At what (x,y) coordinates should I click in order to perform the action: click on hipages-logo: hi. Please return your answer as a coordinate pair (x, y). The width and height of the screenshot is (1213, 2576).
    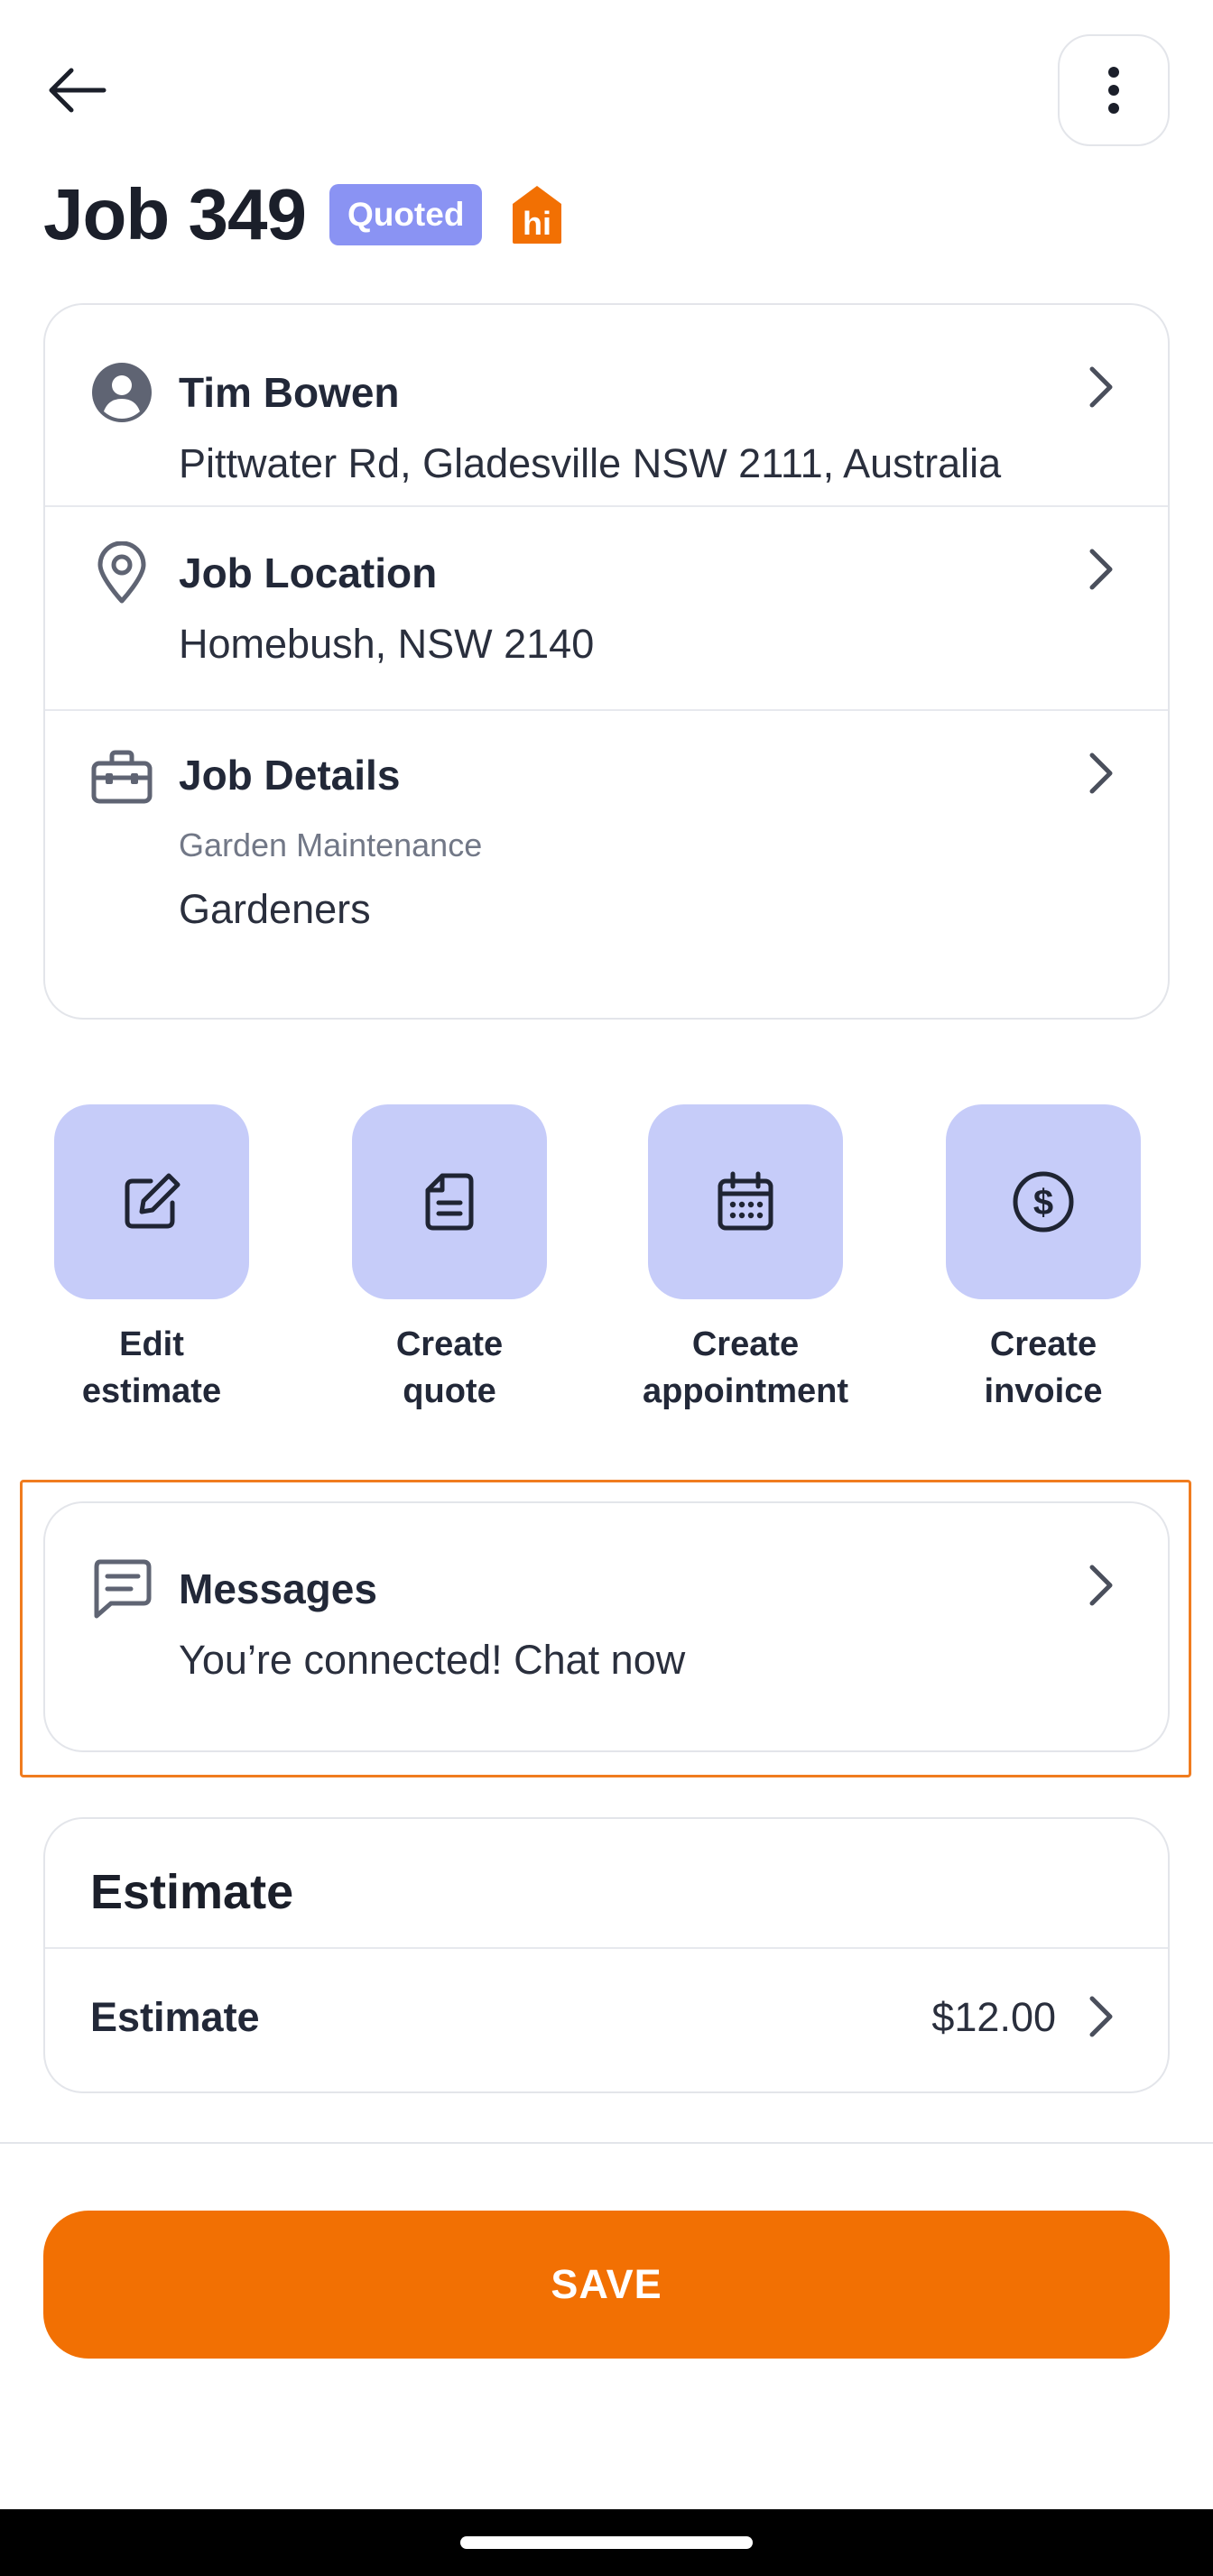
    Looking at the image, I should click on (537, 215).